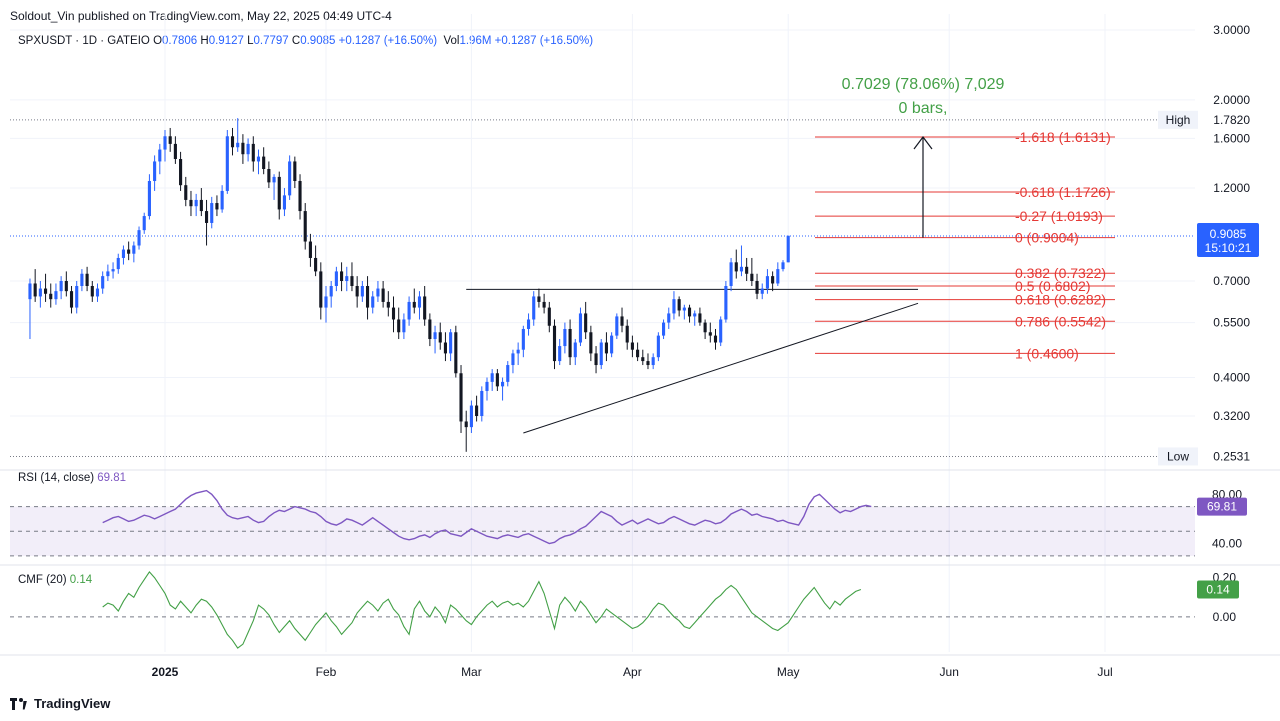  What do you see at coordinates (55, 580) in the screenshot?
I see `cmf-legend: CMF (20) 0.14` at bounding box center [55, 580].